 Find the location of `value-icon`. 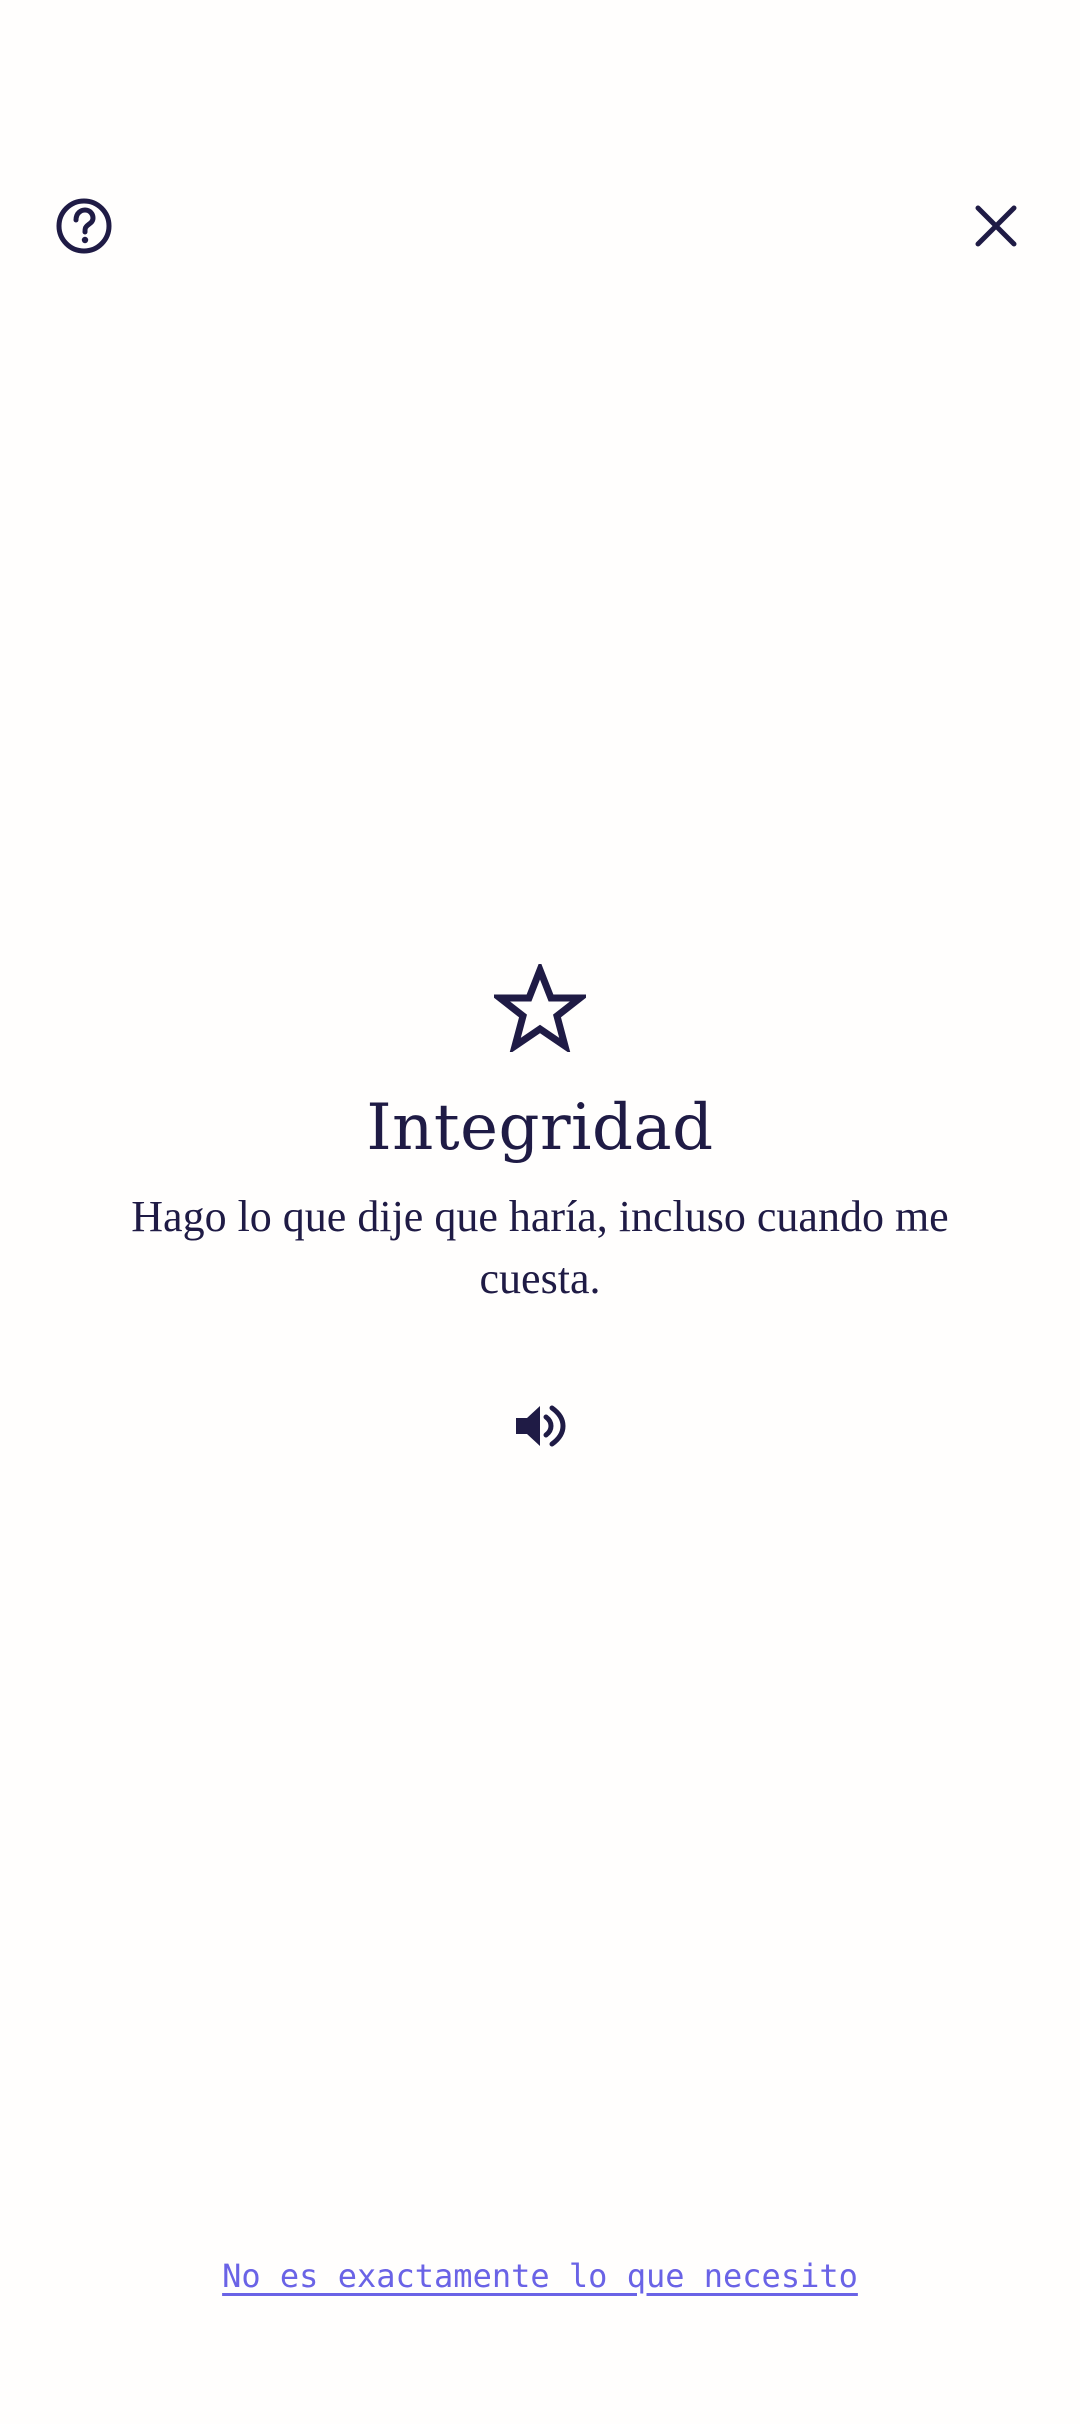

value-icon is located at coordinates (540, 1008).